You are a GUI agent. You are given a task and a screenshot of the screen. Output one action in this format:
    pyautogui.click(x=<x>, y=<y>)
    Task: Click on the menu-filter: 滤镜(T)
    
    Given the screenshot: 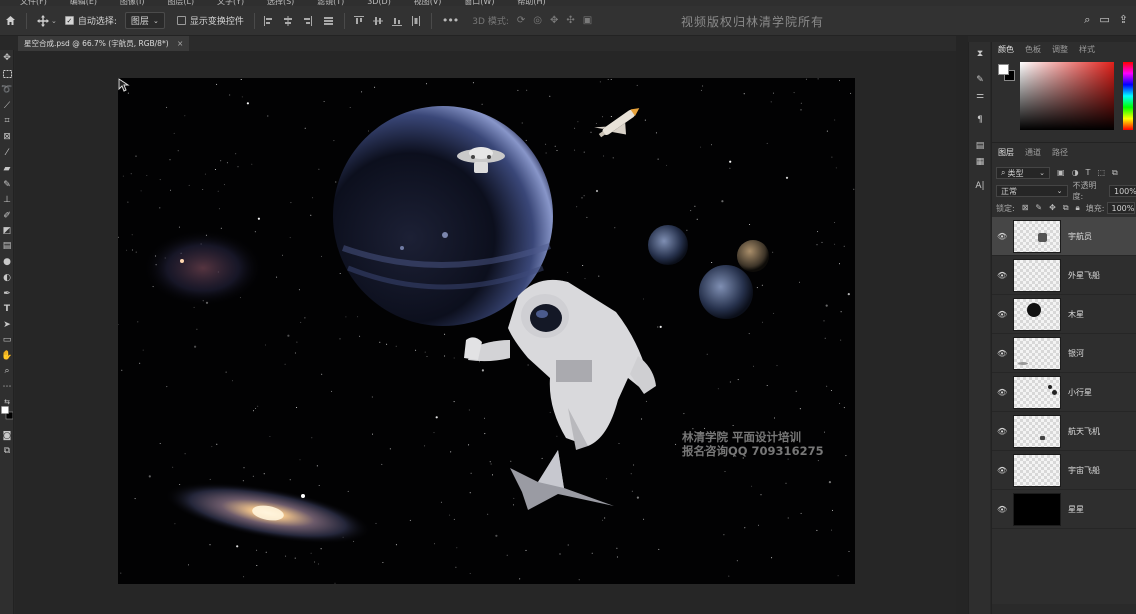 What is the action you would take?
    pyautogui.click(x=330, y=3)
    